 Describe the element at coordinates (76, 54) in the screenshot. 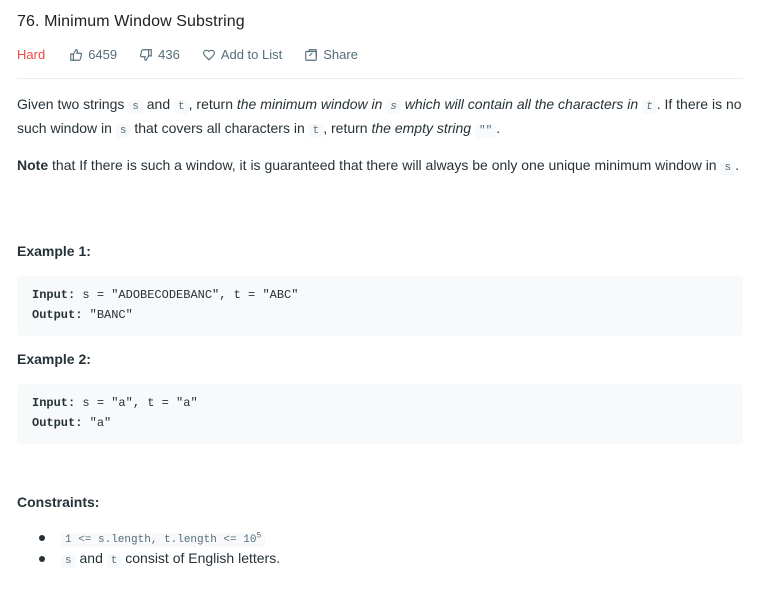

I see `thumbs-up-icon` at that location.